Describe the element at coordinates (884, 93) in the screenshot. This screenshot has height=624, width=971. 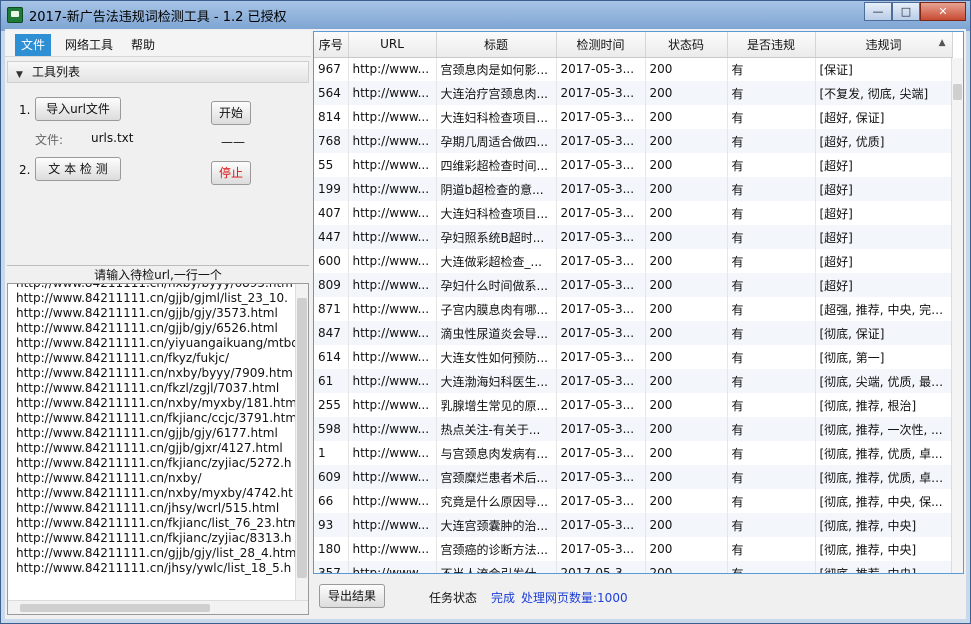
I see `cell-violation-words: [不复发, 彻底, 尖端]` at that location.